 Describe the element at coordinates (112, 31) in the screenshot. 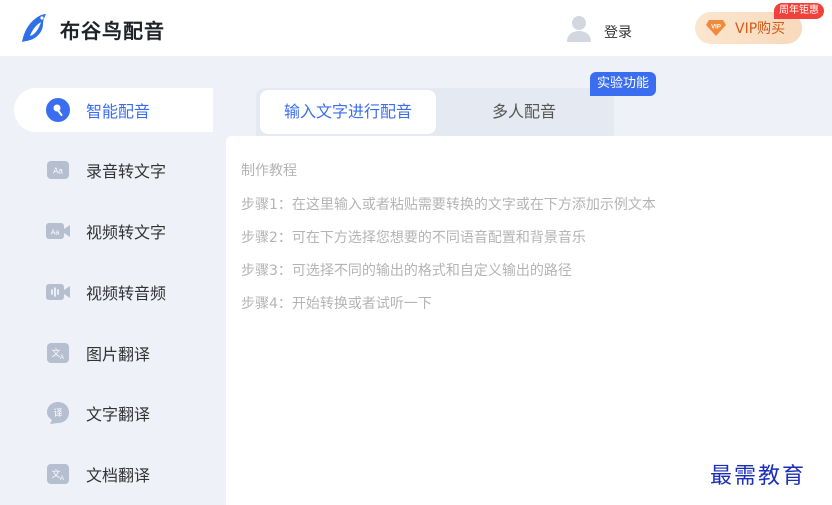

I see `app-title: 布谷鸟配音` at that location.